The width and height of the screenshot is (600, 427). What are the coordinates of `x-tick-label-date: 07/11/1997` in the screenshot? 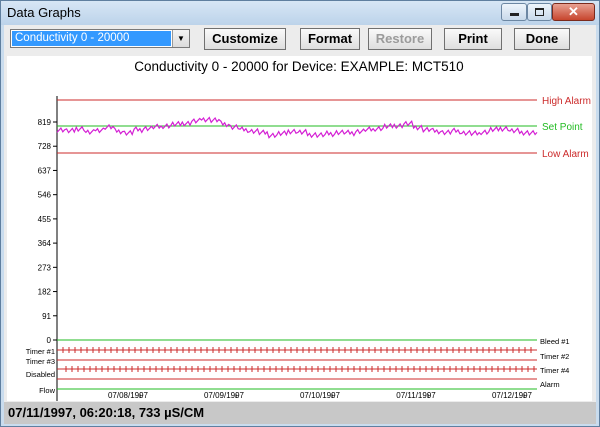 It's located at (416, 395).